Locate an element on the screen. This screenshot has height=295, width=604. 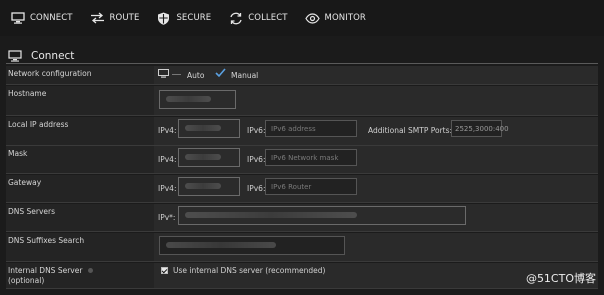
internal-dns-optional: (optional) is located at coordinates (26, 280).